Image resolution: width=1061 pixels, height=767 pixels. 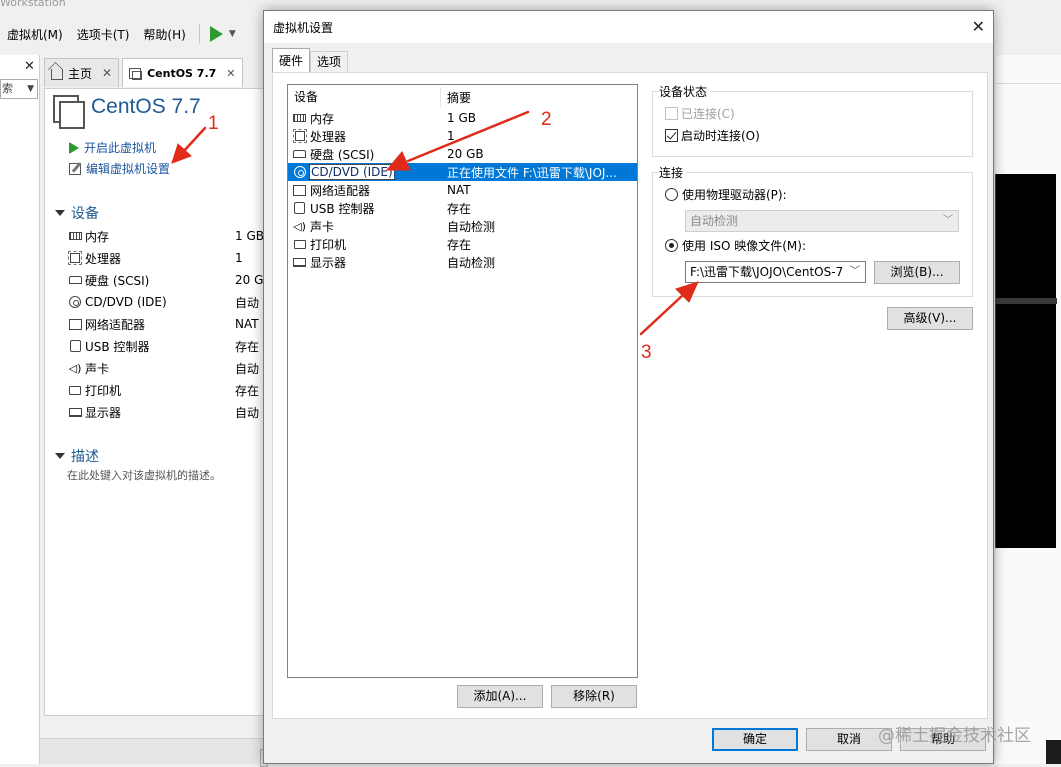 What do you see at coordinates (249, 280) in the screenshot?
I see `device-value: 20 G` at bounding box center [249, 280].